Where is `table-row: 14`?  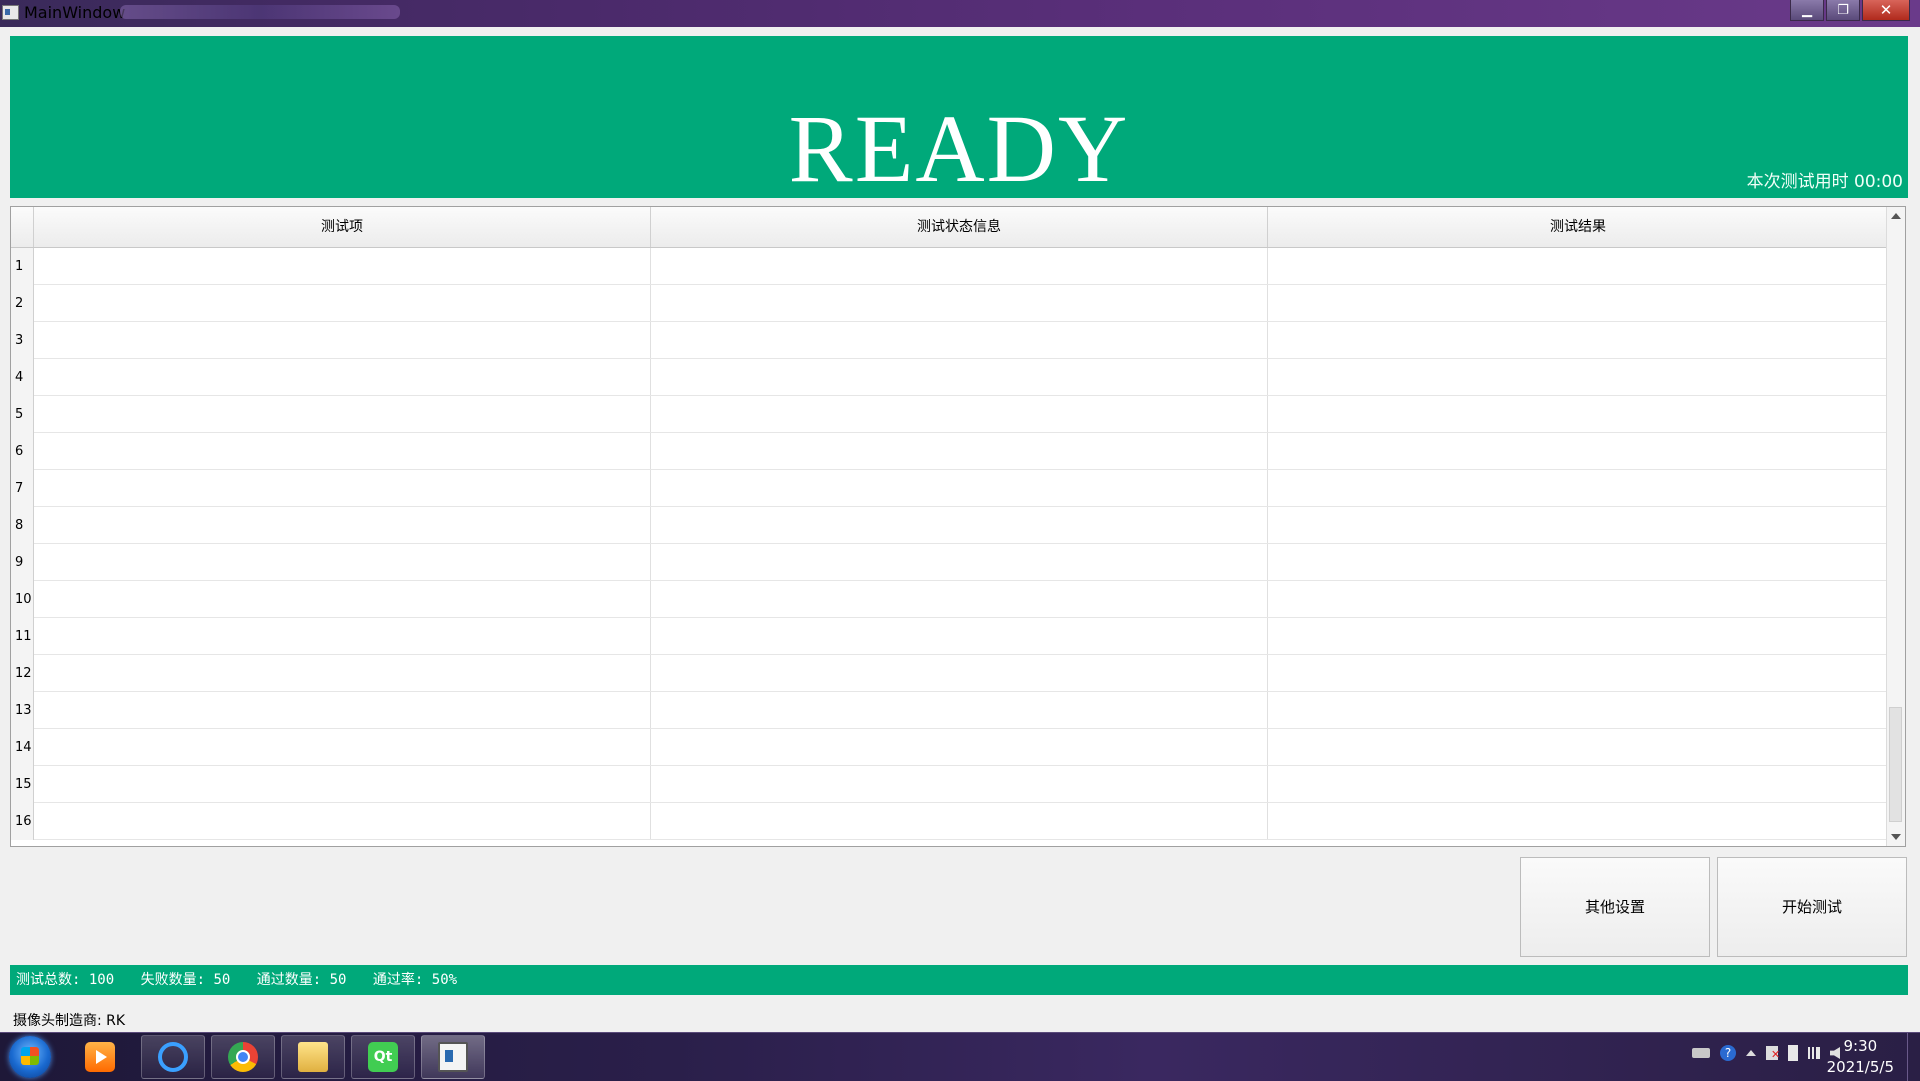 table-row: 14 is located at coordinates (949, 747).